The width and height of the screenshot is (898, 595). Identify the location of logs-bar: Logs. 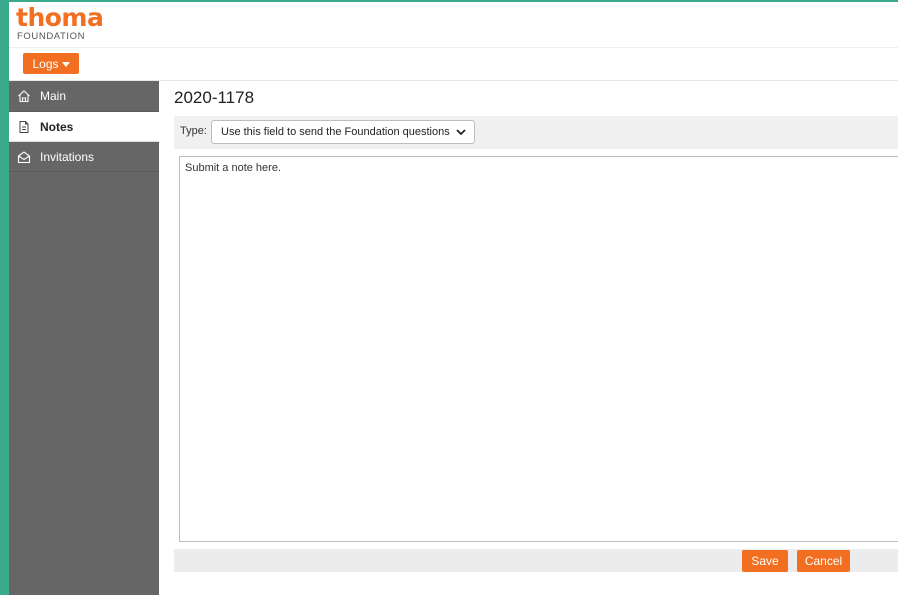
(453, 64).